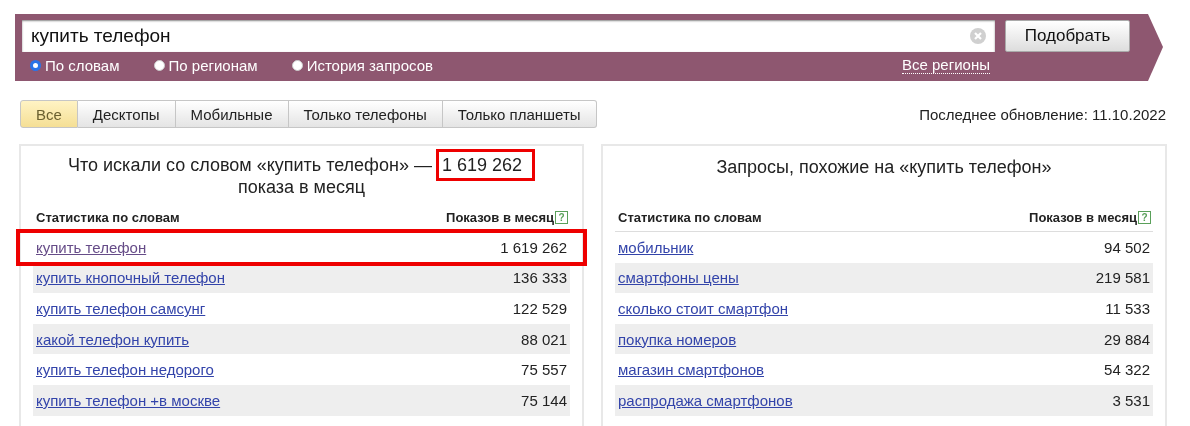 The image size is (1190, 426). I want to click on phrase-link: купить телефон самсунг, so click(121, 308).